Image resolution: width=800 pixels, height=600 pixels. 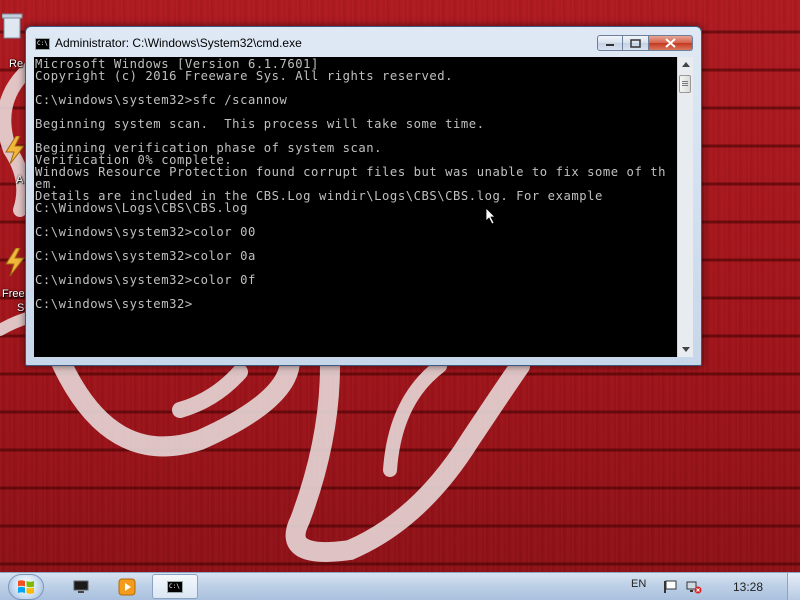 I want to click on action-center-flag-icon, so click(x=671, y=587).